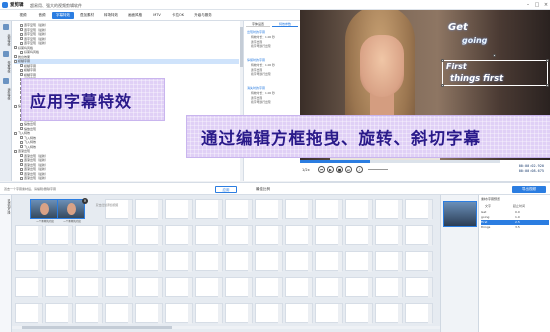 The image size is (550, 332). What do you see at coordinates (348, 169) in the screenshot?
I see `next-frame-icon: ⏭` at bounding box center [348, 169].